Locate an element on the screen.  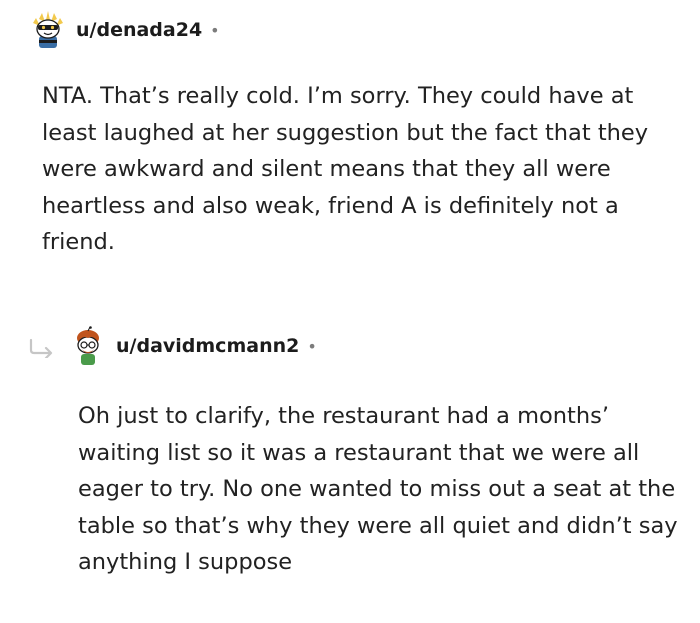
comment-header: u/davidmcmann2 • is located at coordinates (378, 346).